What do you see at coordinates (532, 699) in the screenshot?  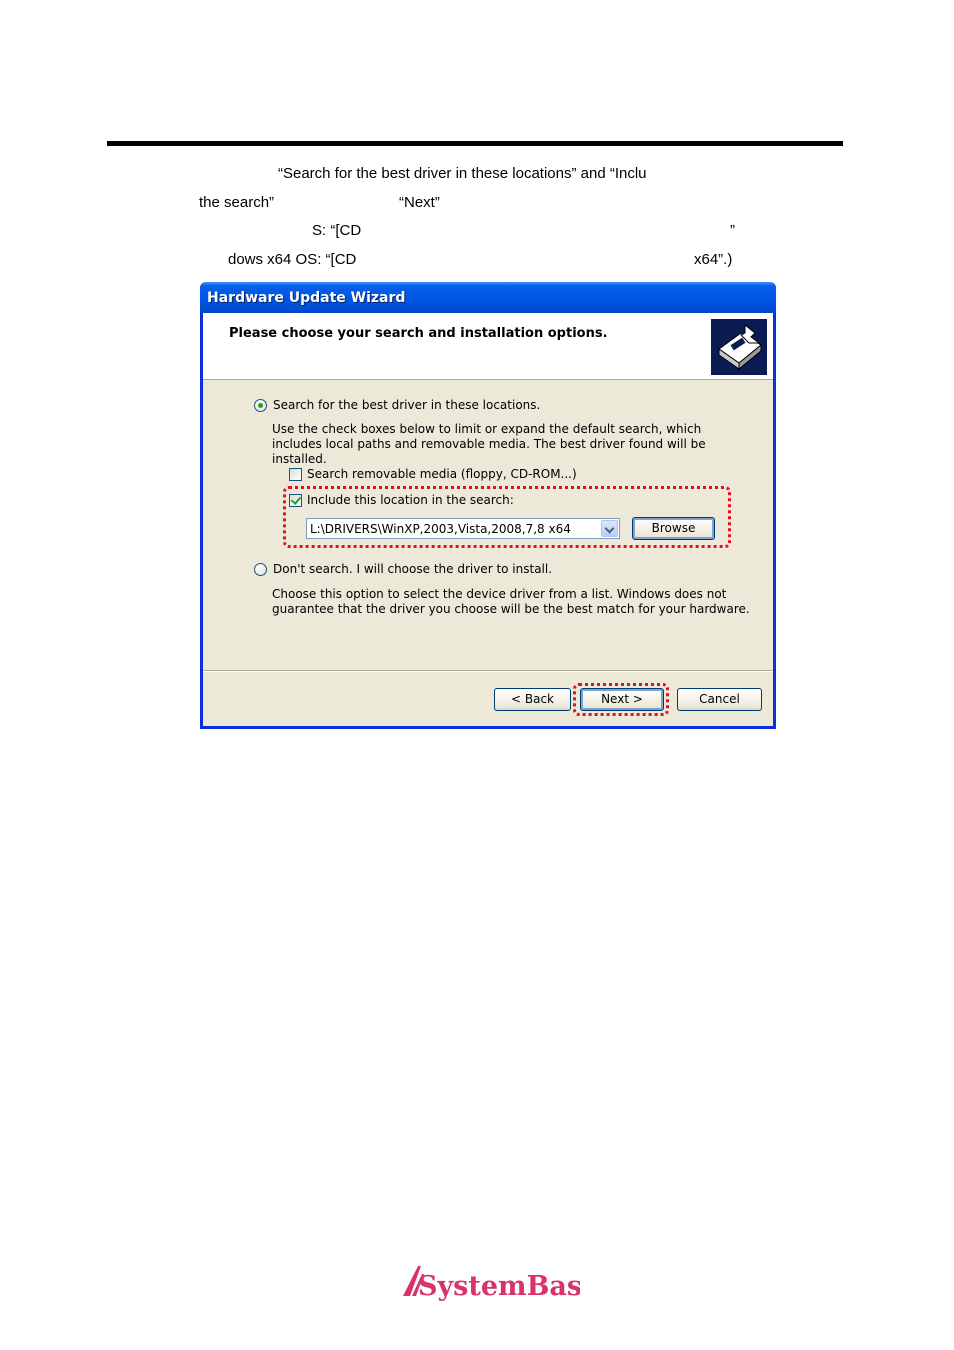 I see `back-button: < Back` at bounding box center [532, 699].